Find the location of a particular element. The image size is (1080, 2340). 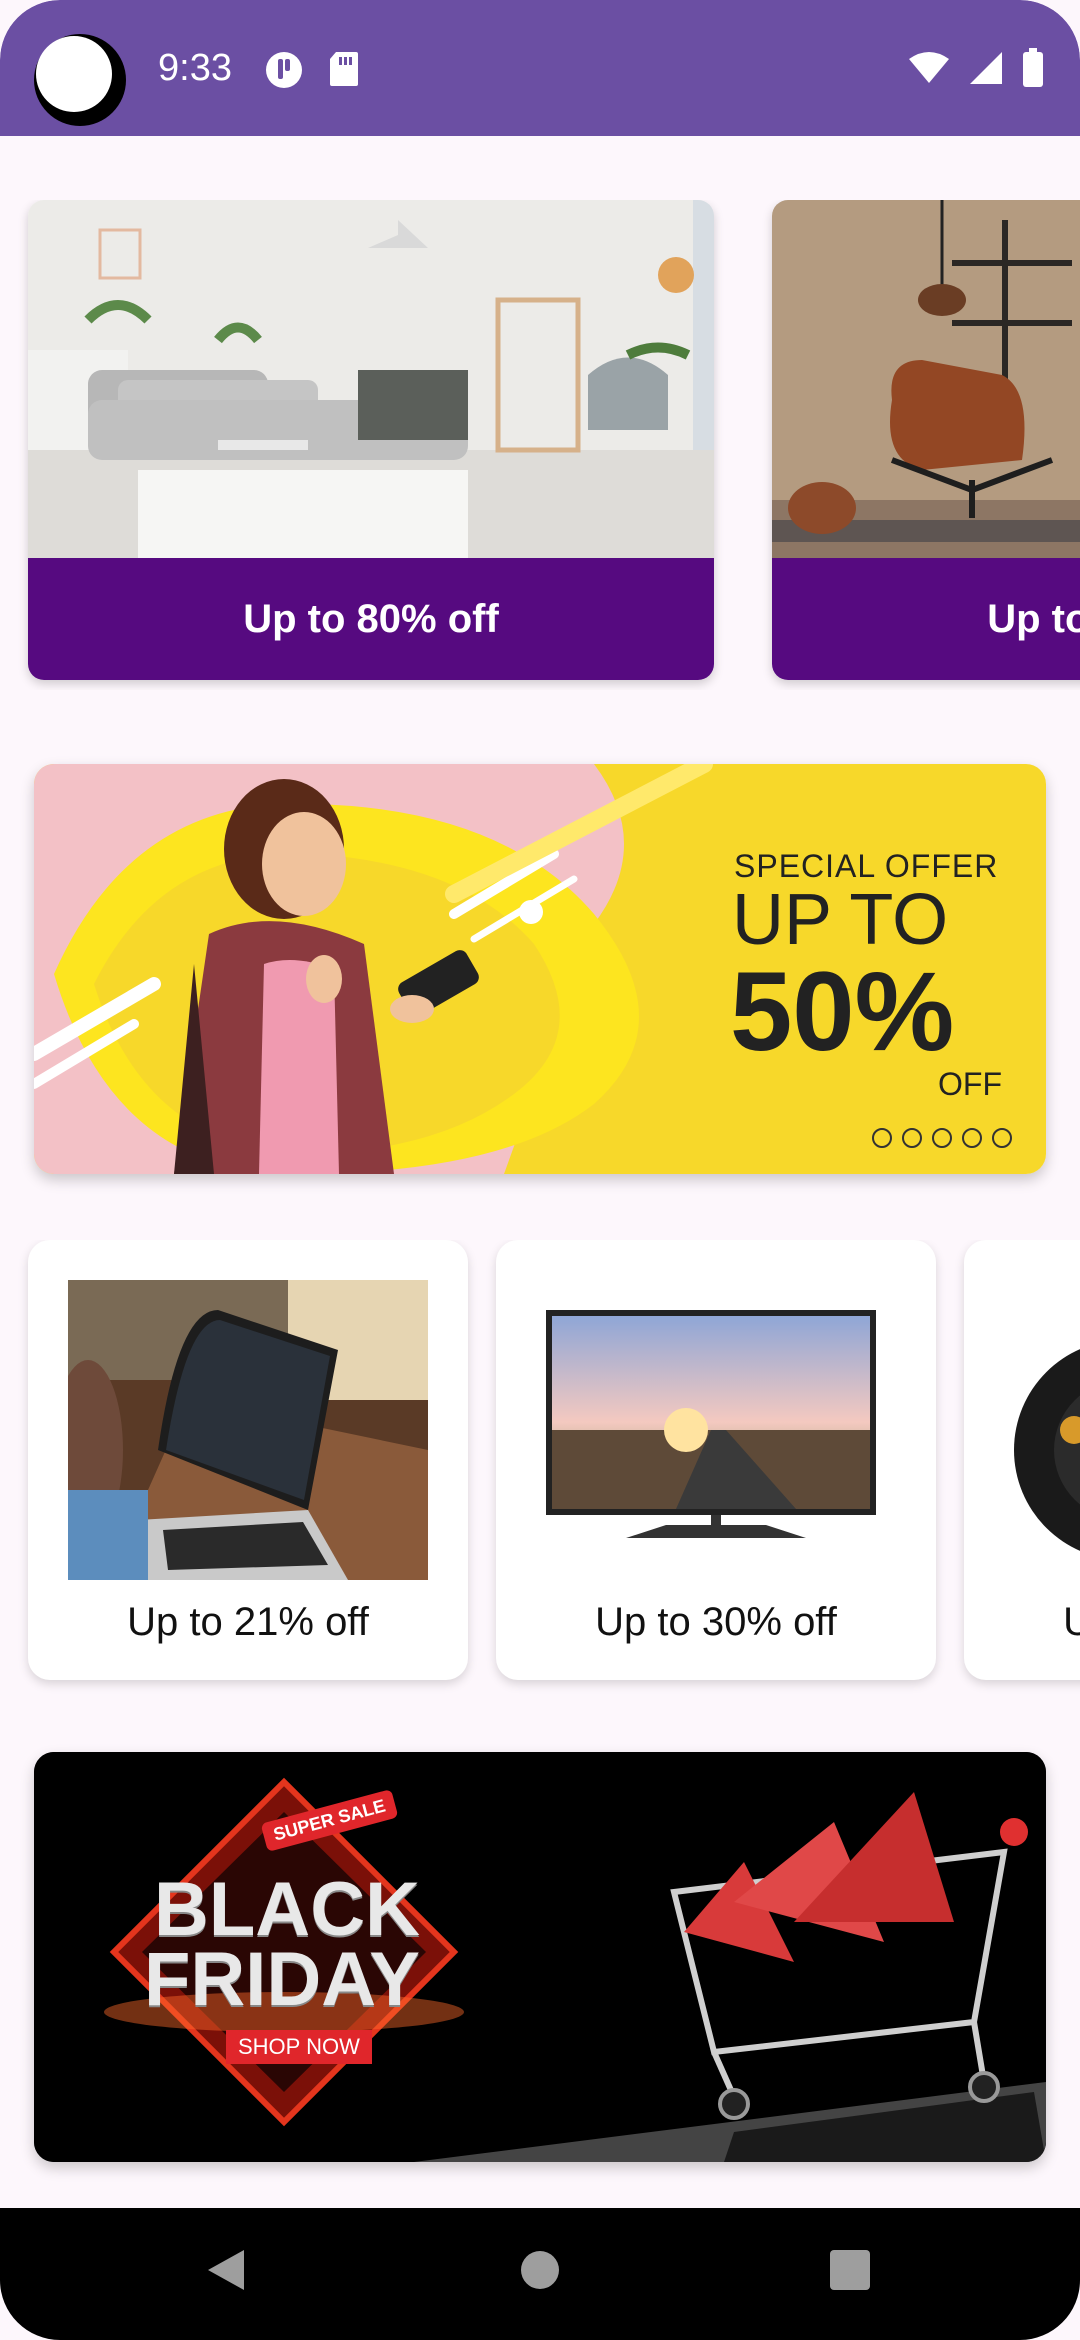

product-label: Up to 21% off is located at coordinates (248, 1622).